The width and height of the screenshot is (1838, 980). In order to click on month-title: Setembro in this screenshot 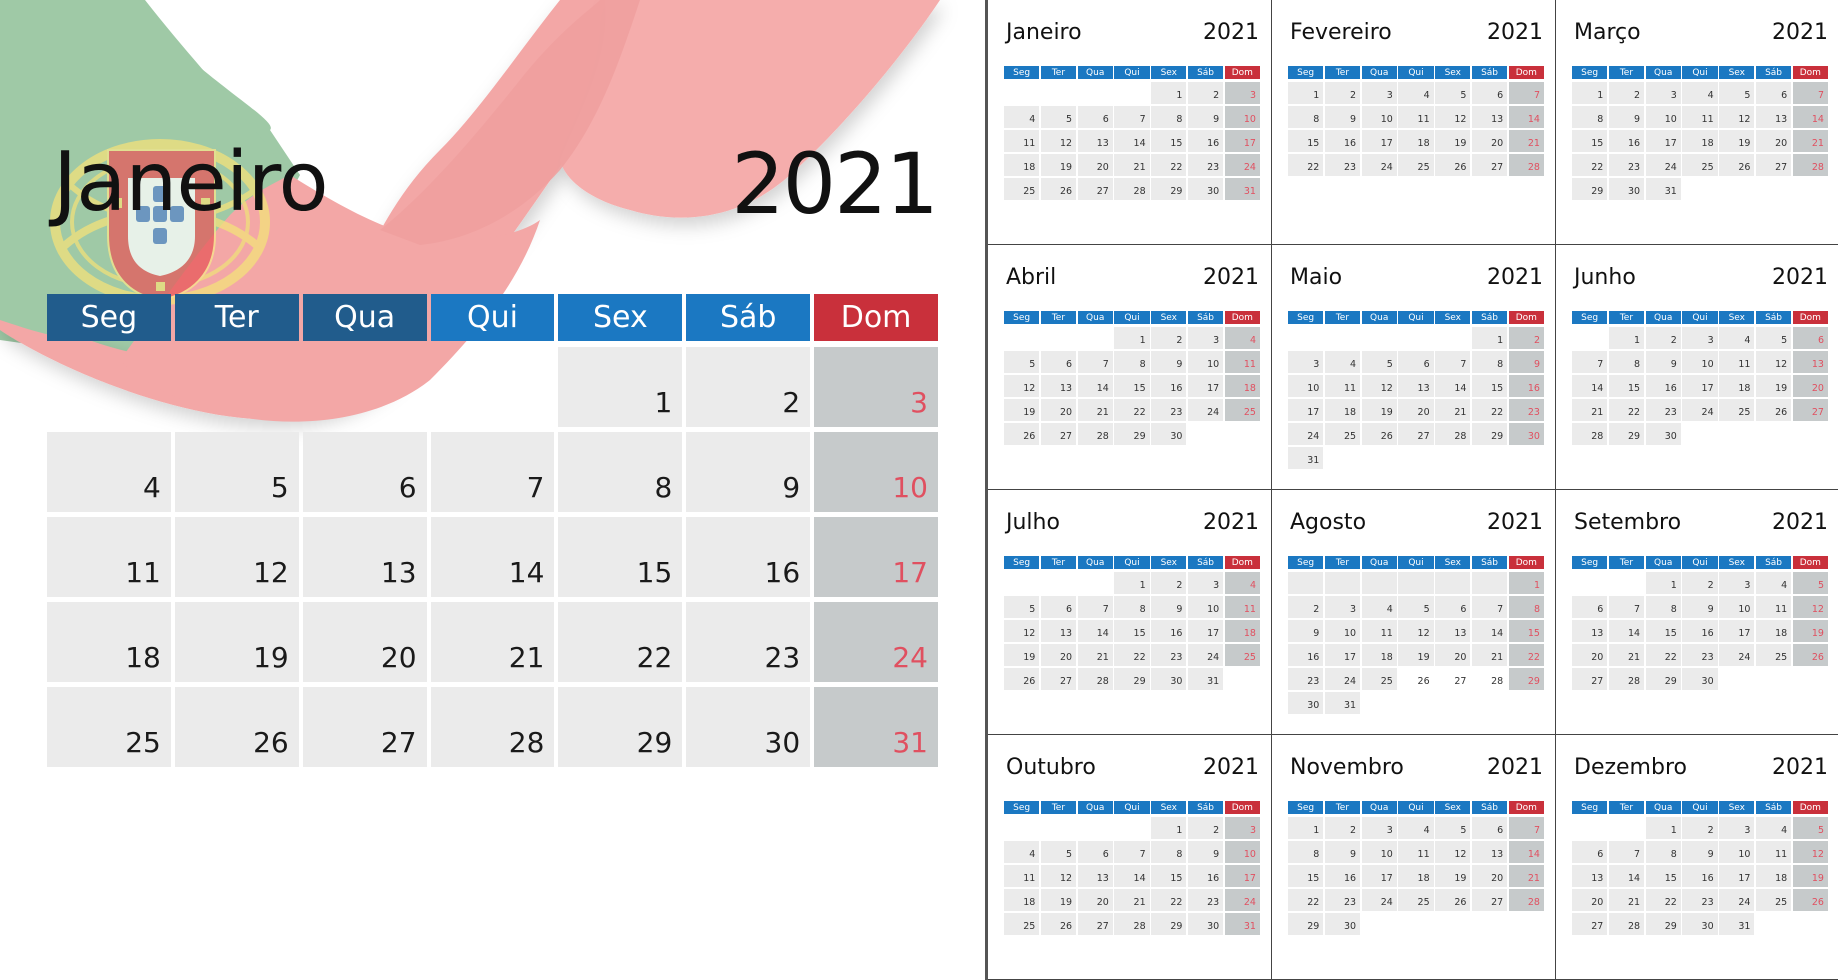, I will do `click(1628, 522)`.